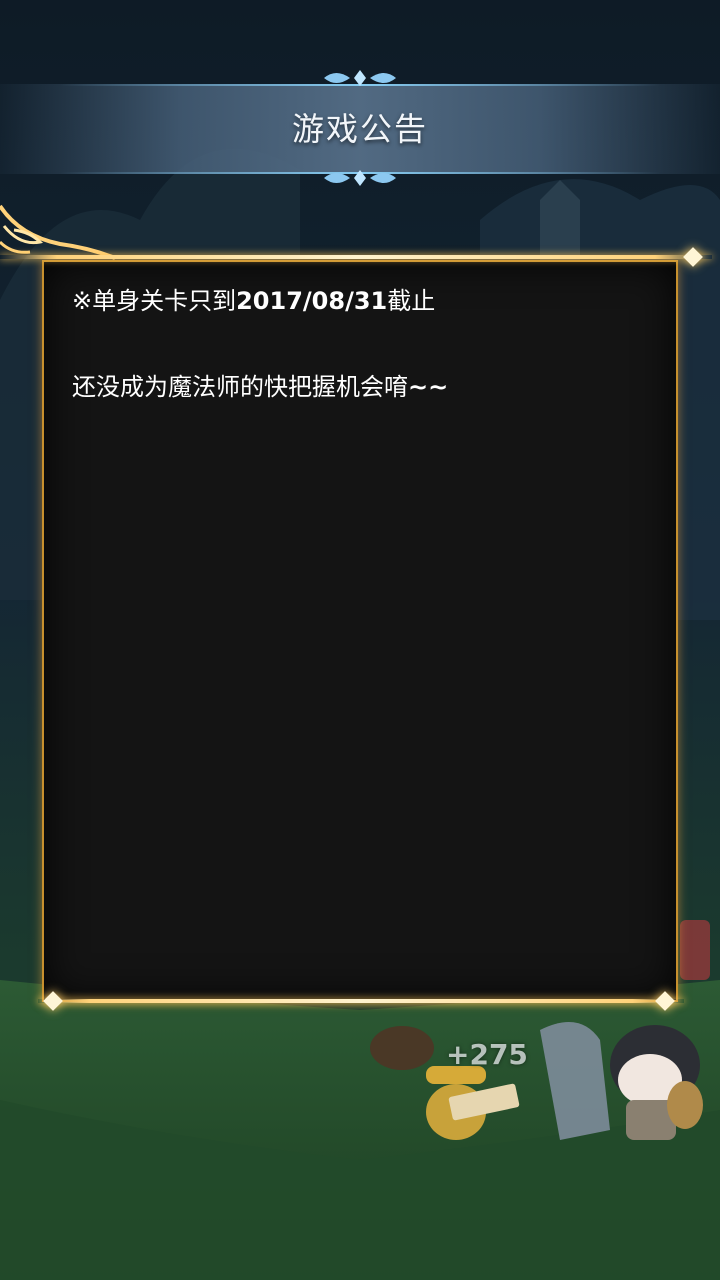 This screenshot has width=720, height=1280. What do you see at coordinates (154, 301) in the screenshot?
I see `notice-text: ※单身关卡只到` at bounding box center [154, 301].